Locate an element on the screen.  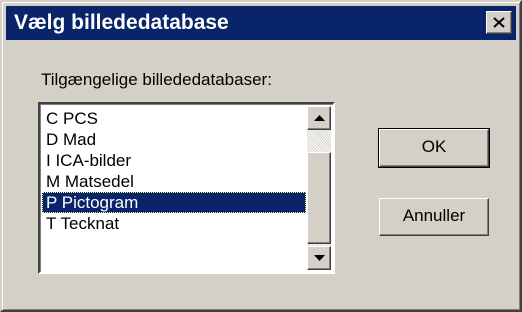
window-title: Vælg billededatabase is located at coordinates (121, 22).